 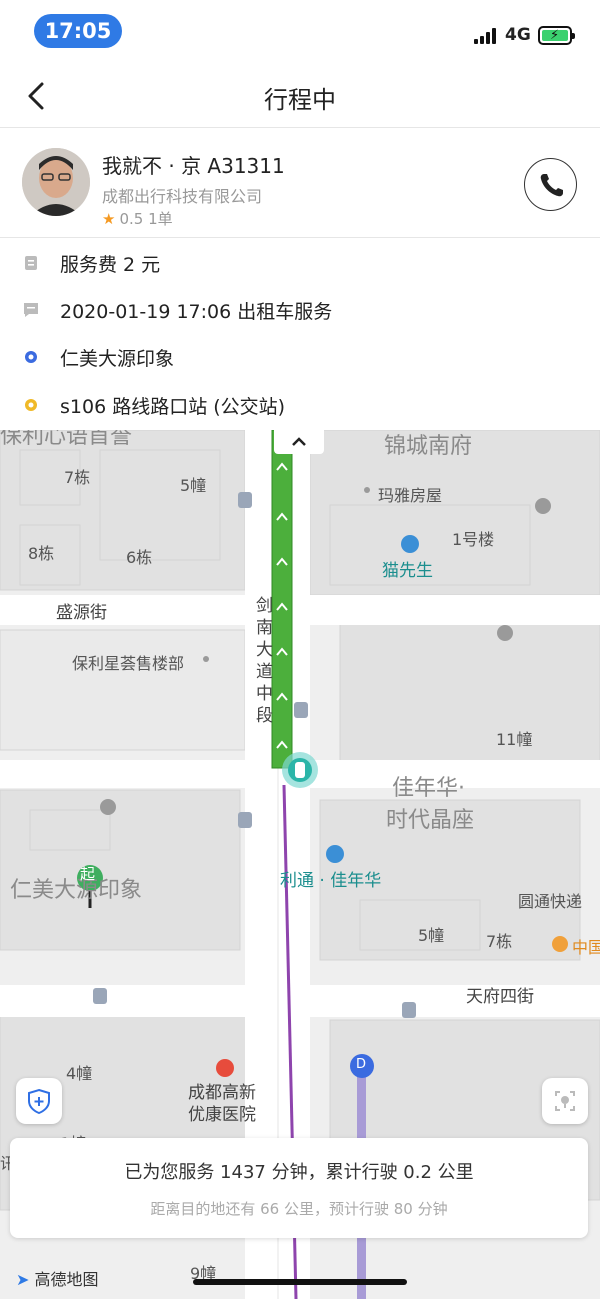 What do you see at coordinates (428, 788) in the screenshot?
I see `map-label: 佳年华·` at bounding box center [428, 788].